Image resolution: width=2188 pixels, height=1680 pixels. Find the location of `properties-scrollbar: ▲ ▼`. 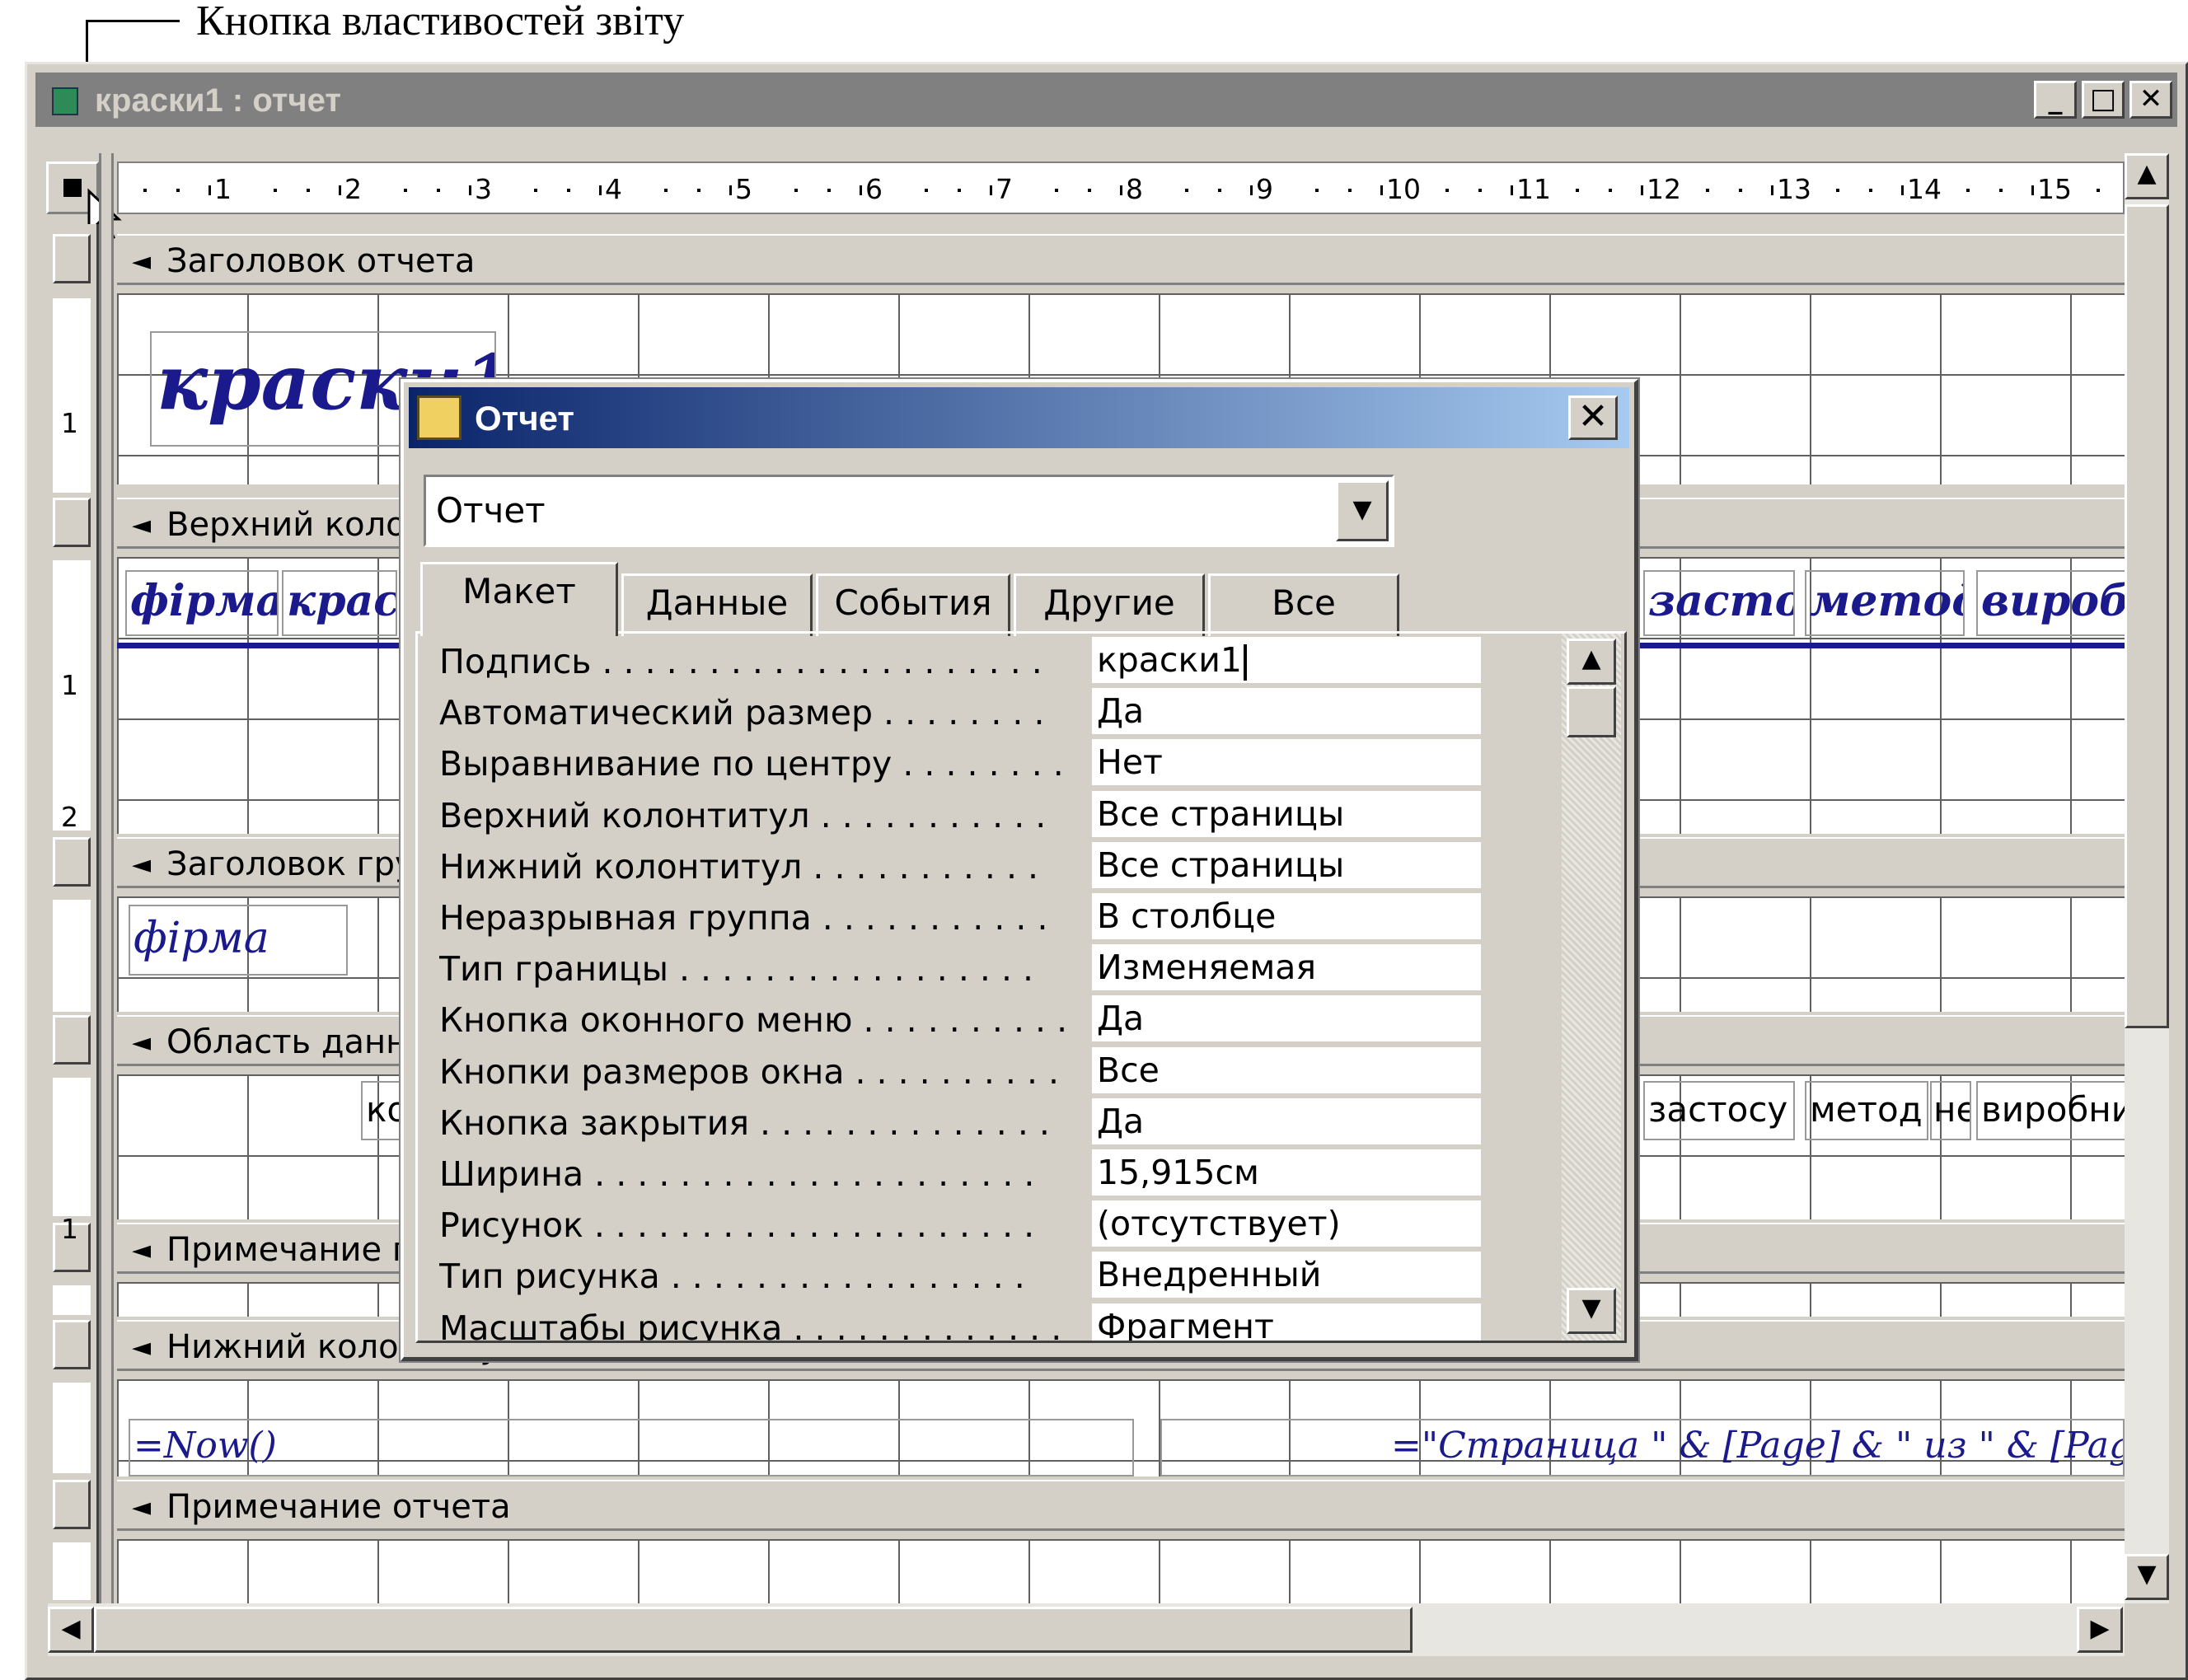

properties-scrollbar: ▲ ▼ is located at coordinates (1591, 987).